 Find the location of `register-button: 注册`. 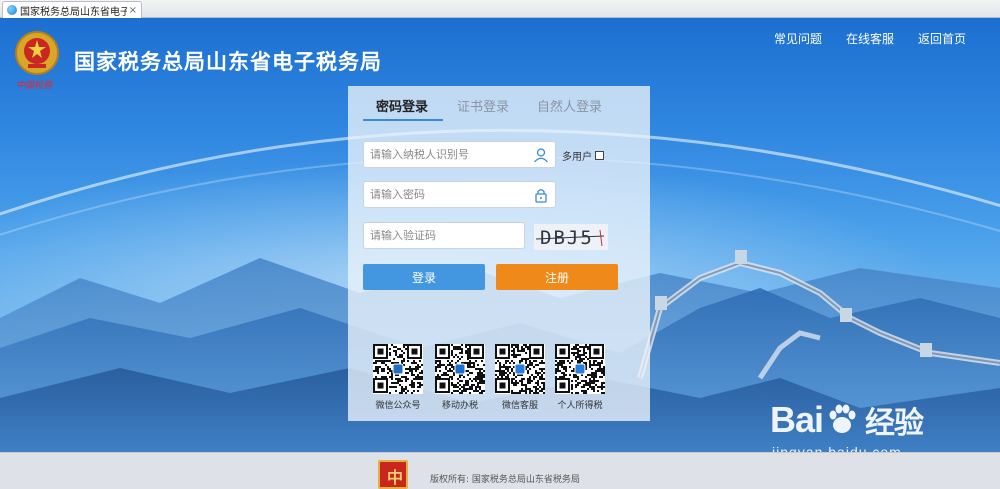

register-button: 注册 is located at coordinates (557, 277).